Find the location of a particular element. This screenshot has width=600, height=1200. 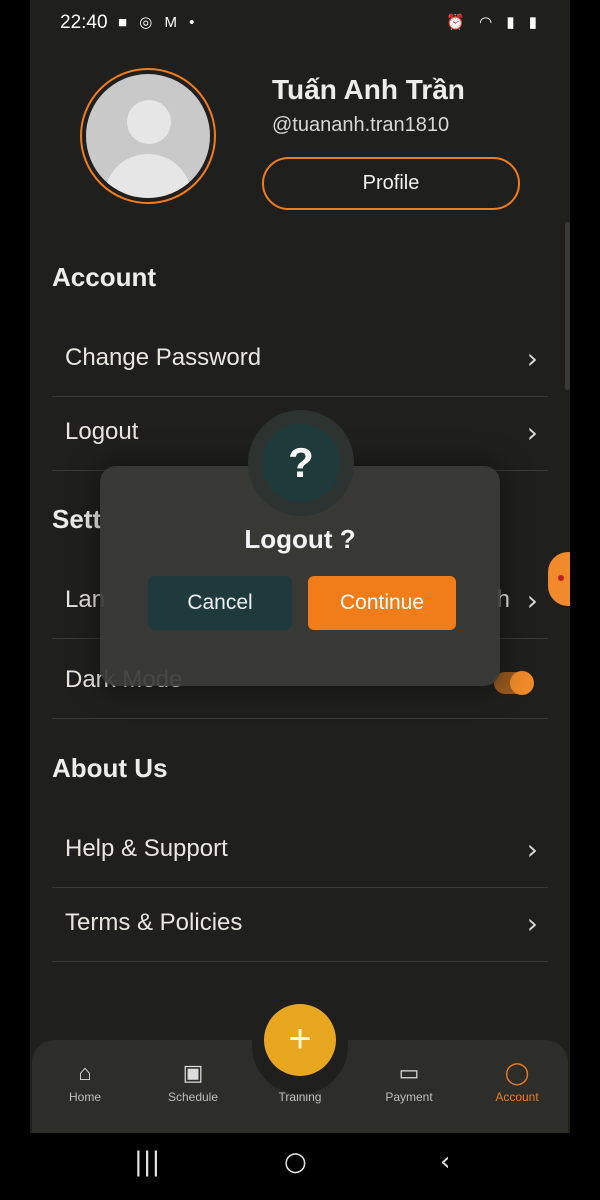

cancel-button: Cancel is located at coordinates (220, 603).